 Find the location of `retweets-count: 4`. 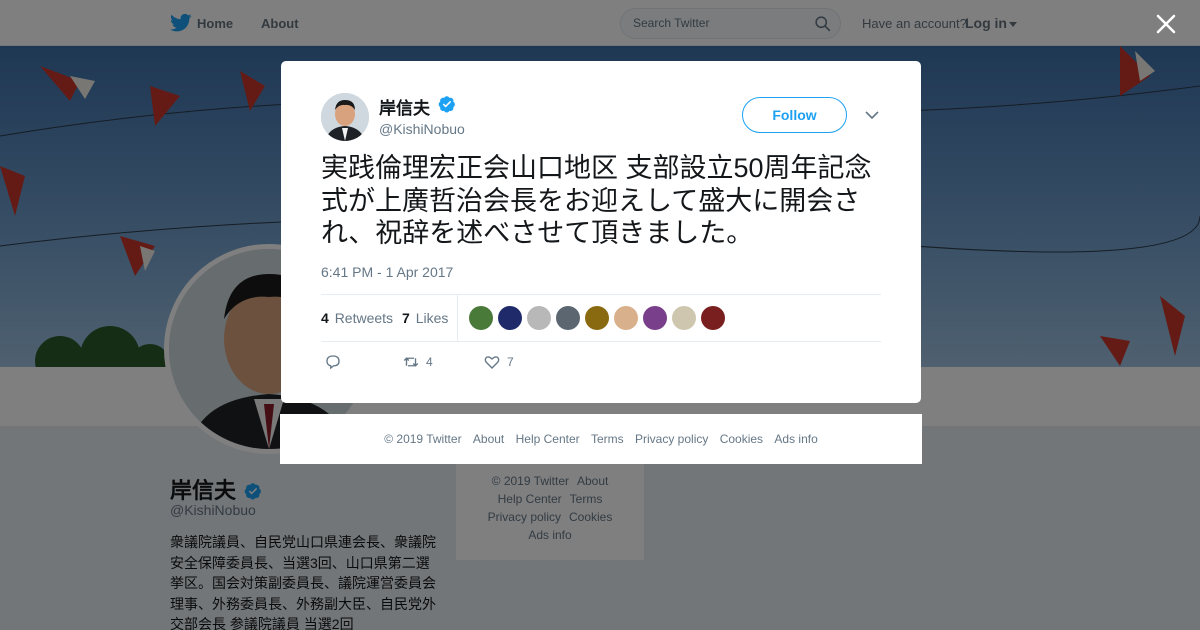

retweets-count: 4 is located at coordinates (325, 318).